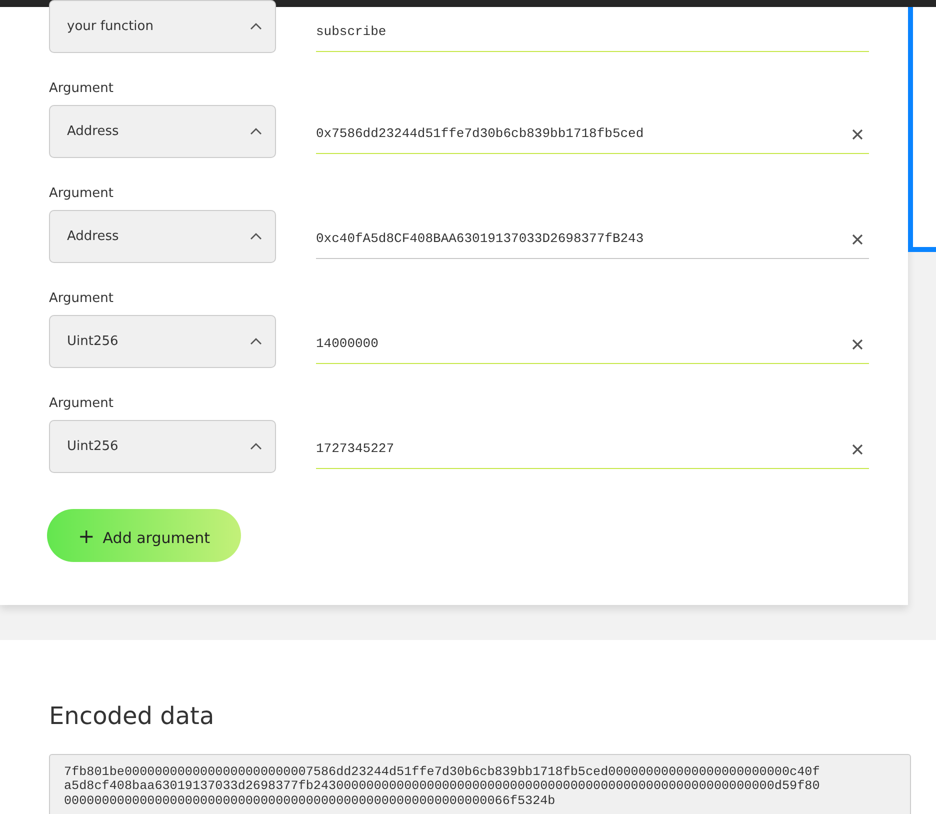 Image resolution: width=936 pixels, height=814 pixels. What do you see at coordinates (592, 134) in the screenshot?
I see `value-field: 0x7586dd23244d51ffe7d30b6cb839bb1718fb5ced` at bounding box center [592, 134].